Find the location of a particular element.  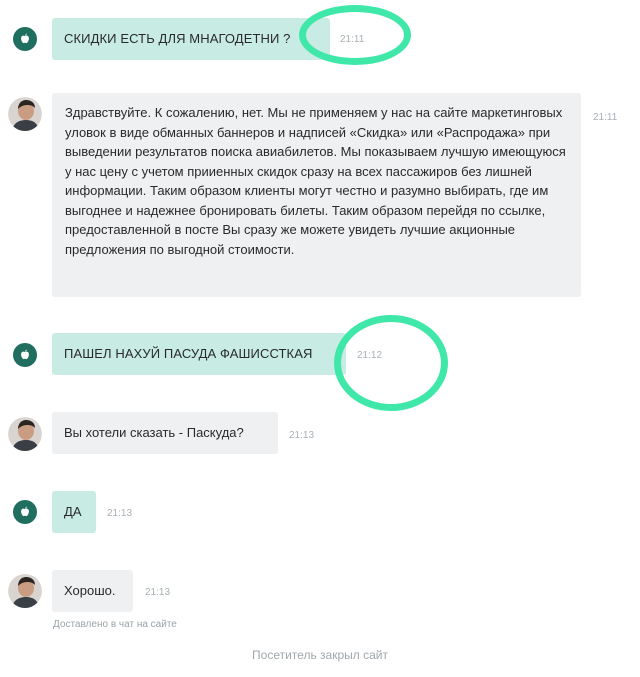

message-text: Хорошо. is located at coordinates (90, 590).